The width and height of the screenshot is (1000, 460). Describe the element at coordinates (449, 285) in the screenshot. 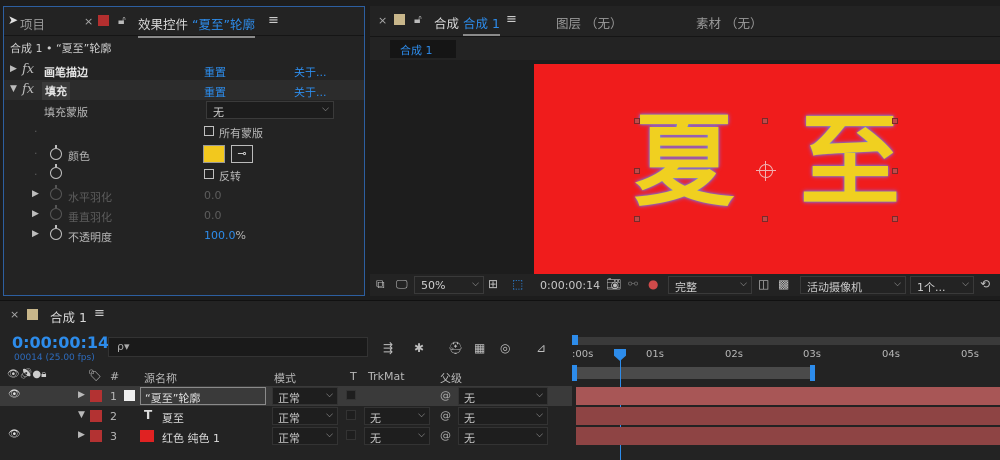

I see `zoom-dropdown: 50% ⌵` at that location.